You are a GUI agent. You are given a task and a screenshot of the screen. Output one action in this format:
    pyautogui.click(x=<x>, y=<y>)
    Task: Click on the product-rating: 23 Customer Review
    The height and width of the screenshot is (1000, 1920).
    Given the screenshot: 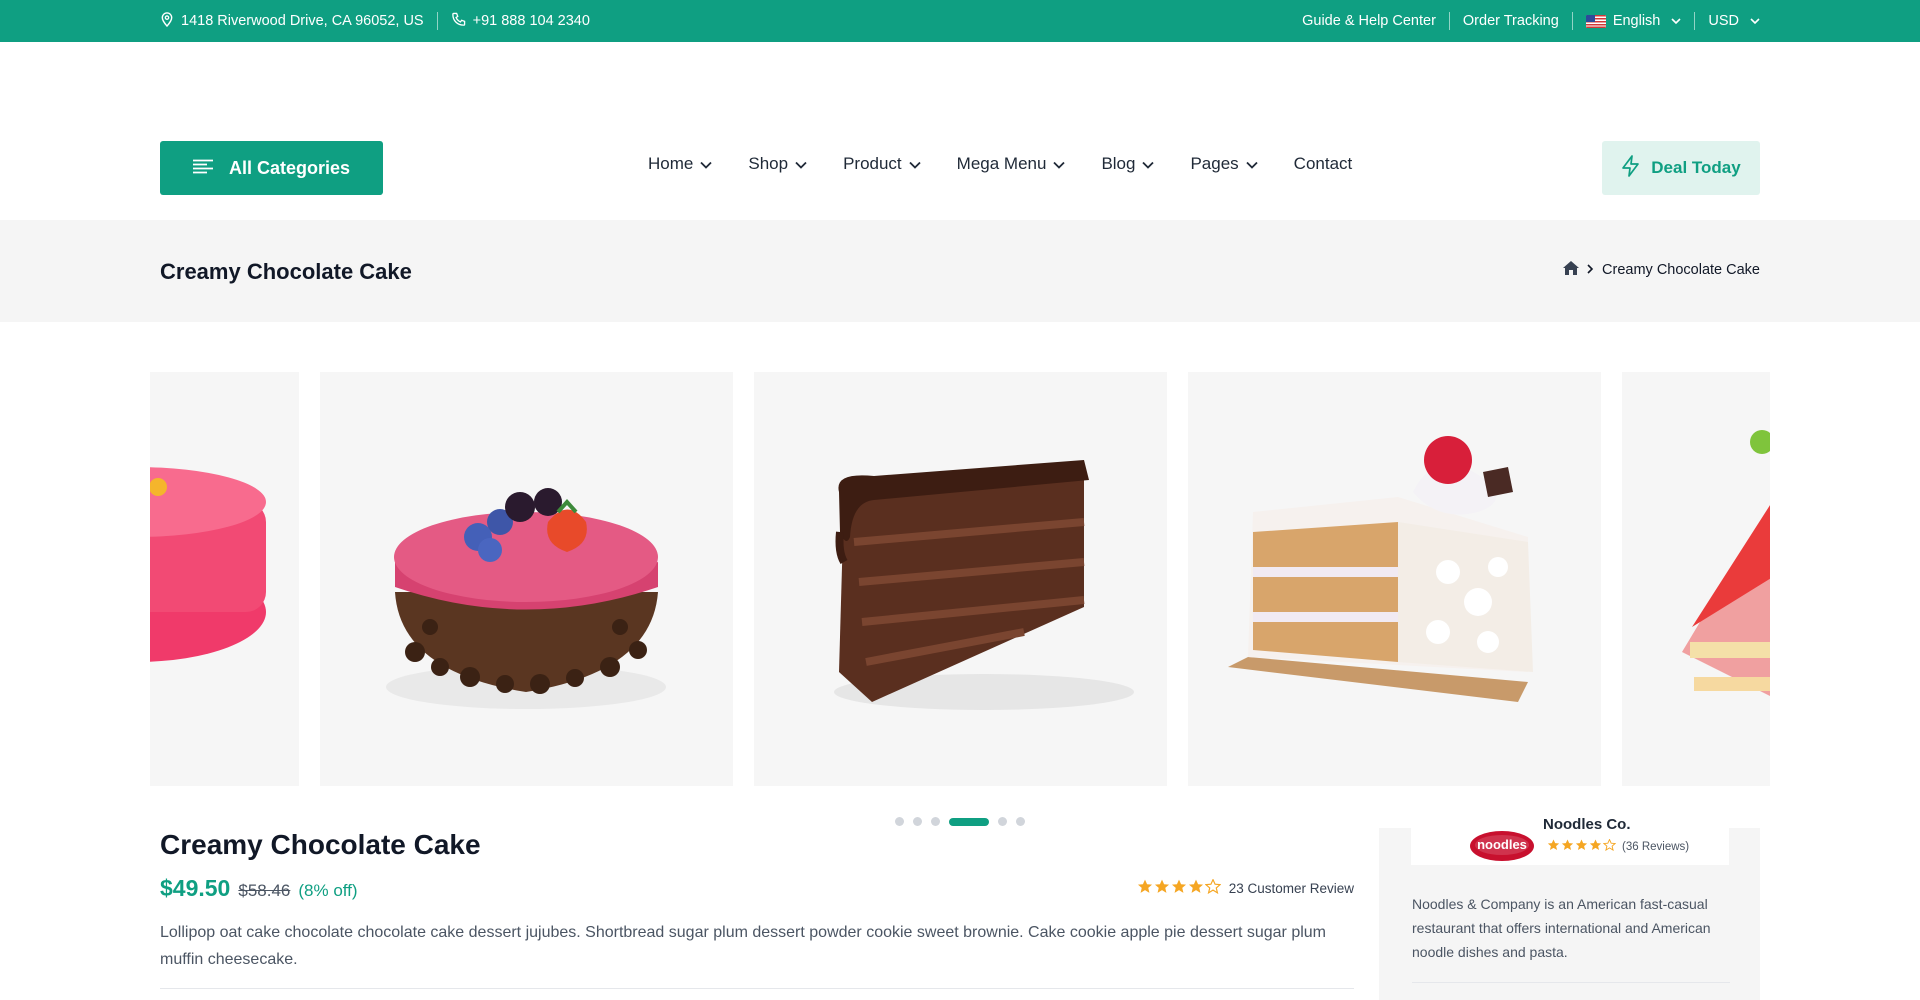 What is the action you would take?
    pyautogui.click(x=1245, y=887)
    